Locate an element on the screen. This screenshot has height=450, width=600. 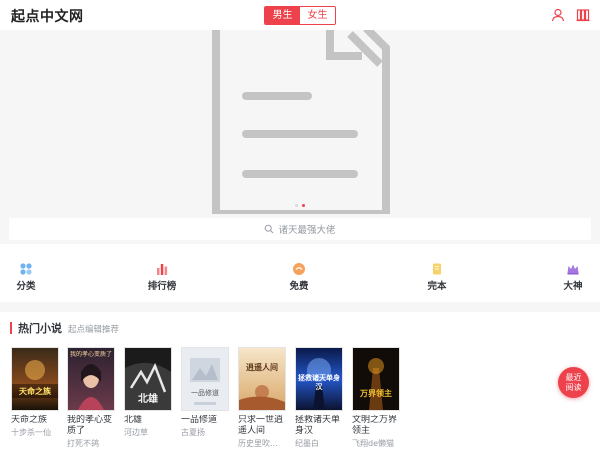
book-title: 只求一世逍遥人间 is located at coordinates (261, 425).